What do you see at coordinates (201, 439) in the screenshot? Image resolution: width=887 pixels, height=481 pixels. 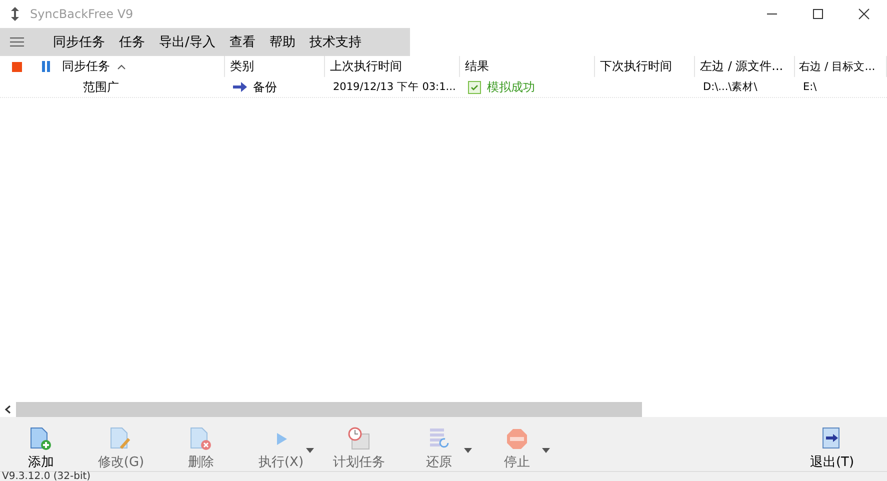 I see `document-delete-icon` at bounding box center [201, 439].